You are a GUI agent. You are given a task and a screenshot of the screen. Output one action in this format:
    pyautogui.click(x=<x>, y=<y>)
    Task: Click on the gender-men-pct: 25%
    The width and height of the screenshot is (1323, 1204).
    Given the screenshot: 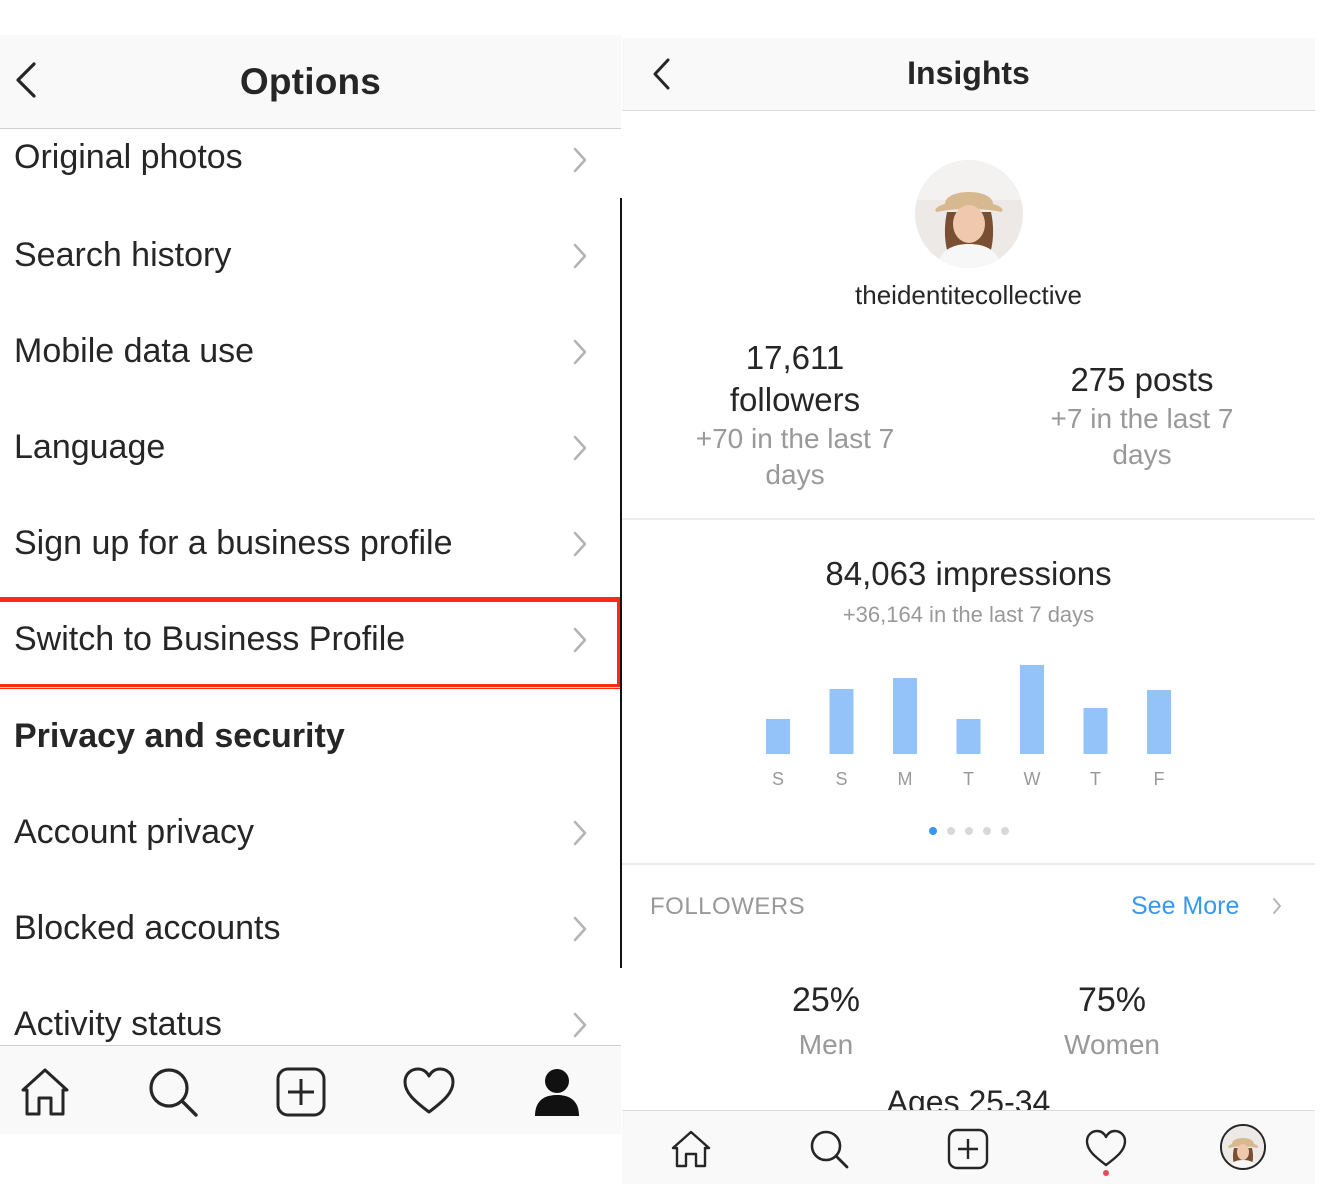 What is the action you would take?
    pyautogui.click(x=826, y=1000)
    